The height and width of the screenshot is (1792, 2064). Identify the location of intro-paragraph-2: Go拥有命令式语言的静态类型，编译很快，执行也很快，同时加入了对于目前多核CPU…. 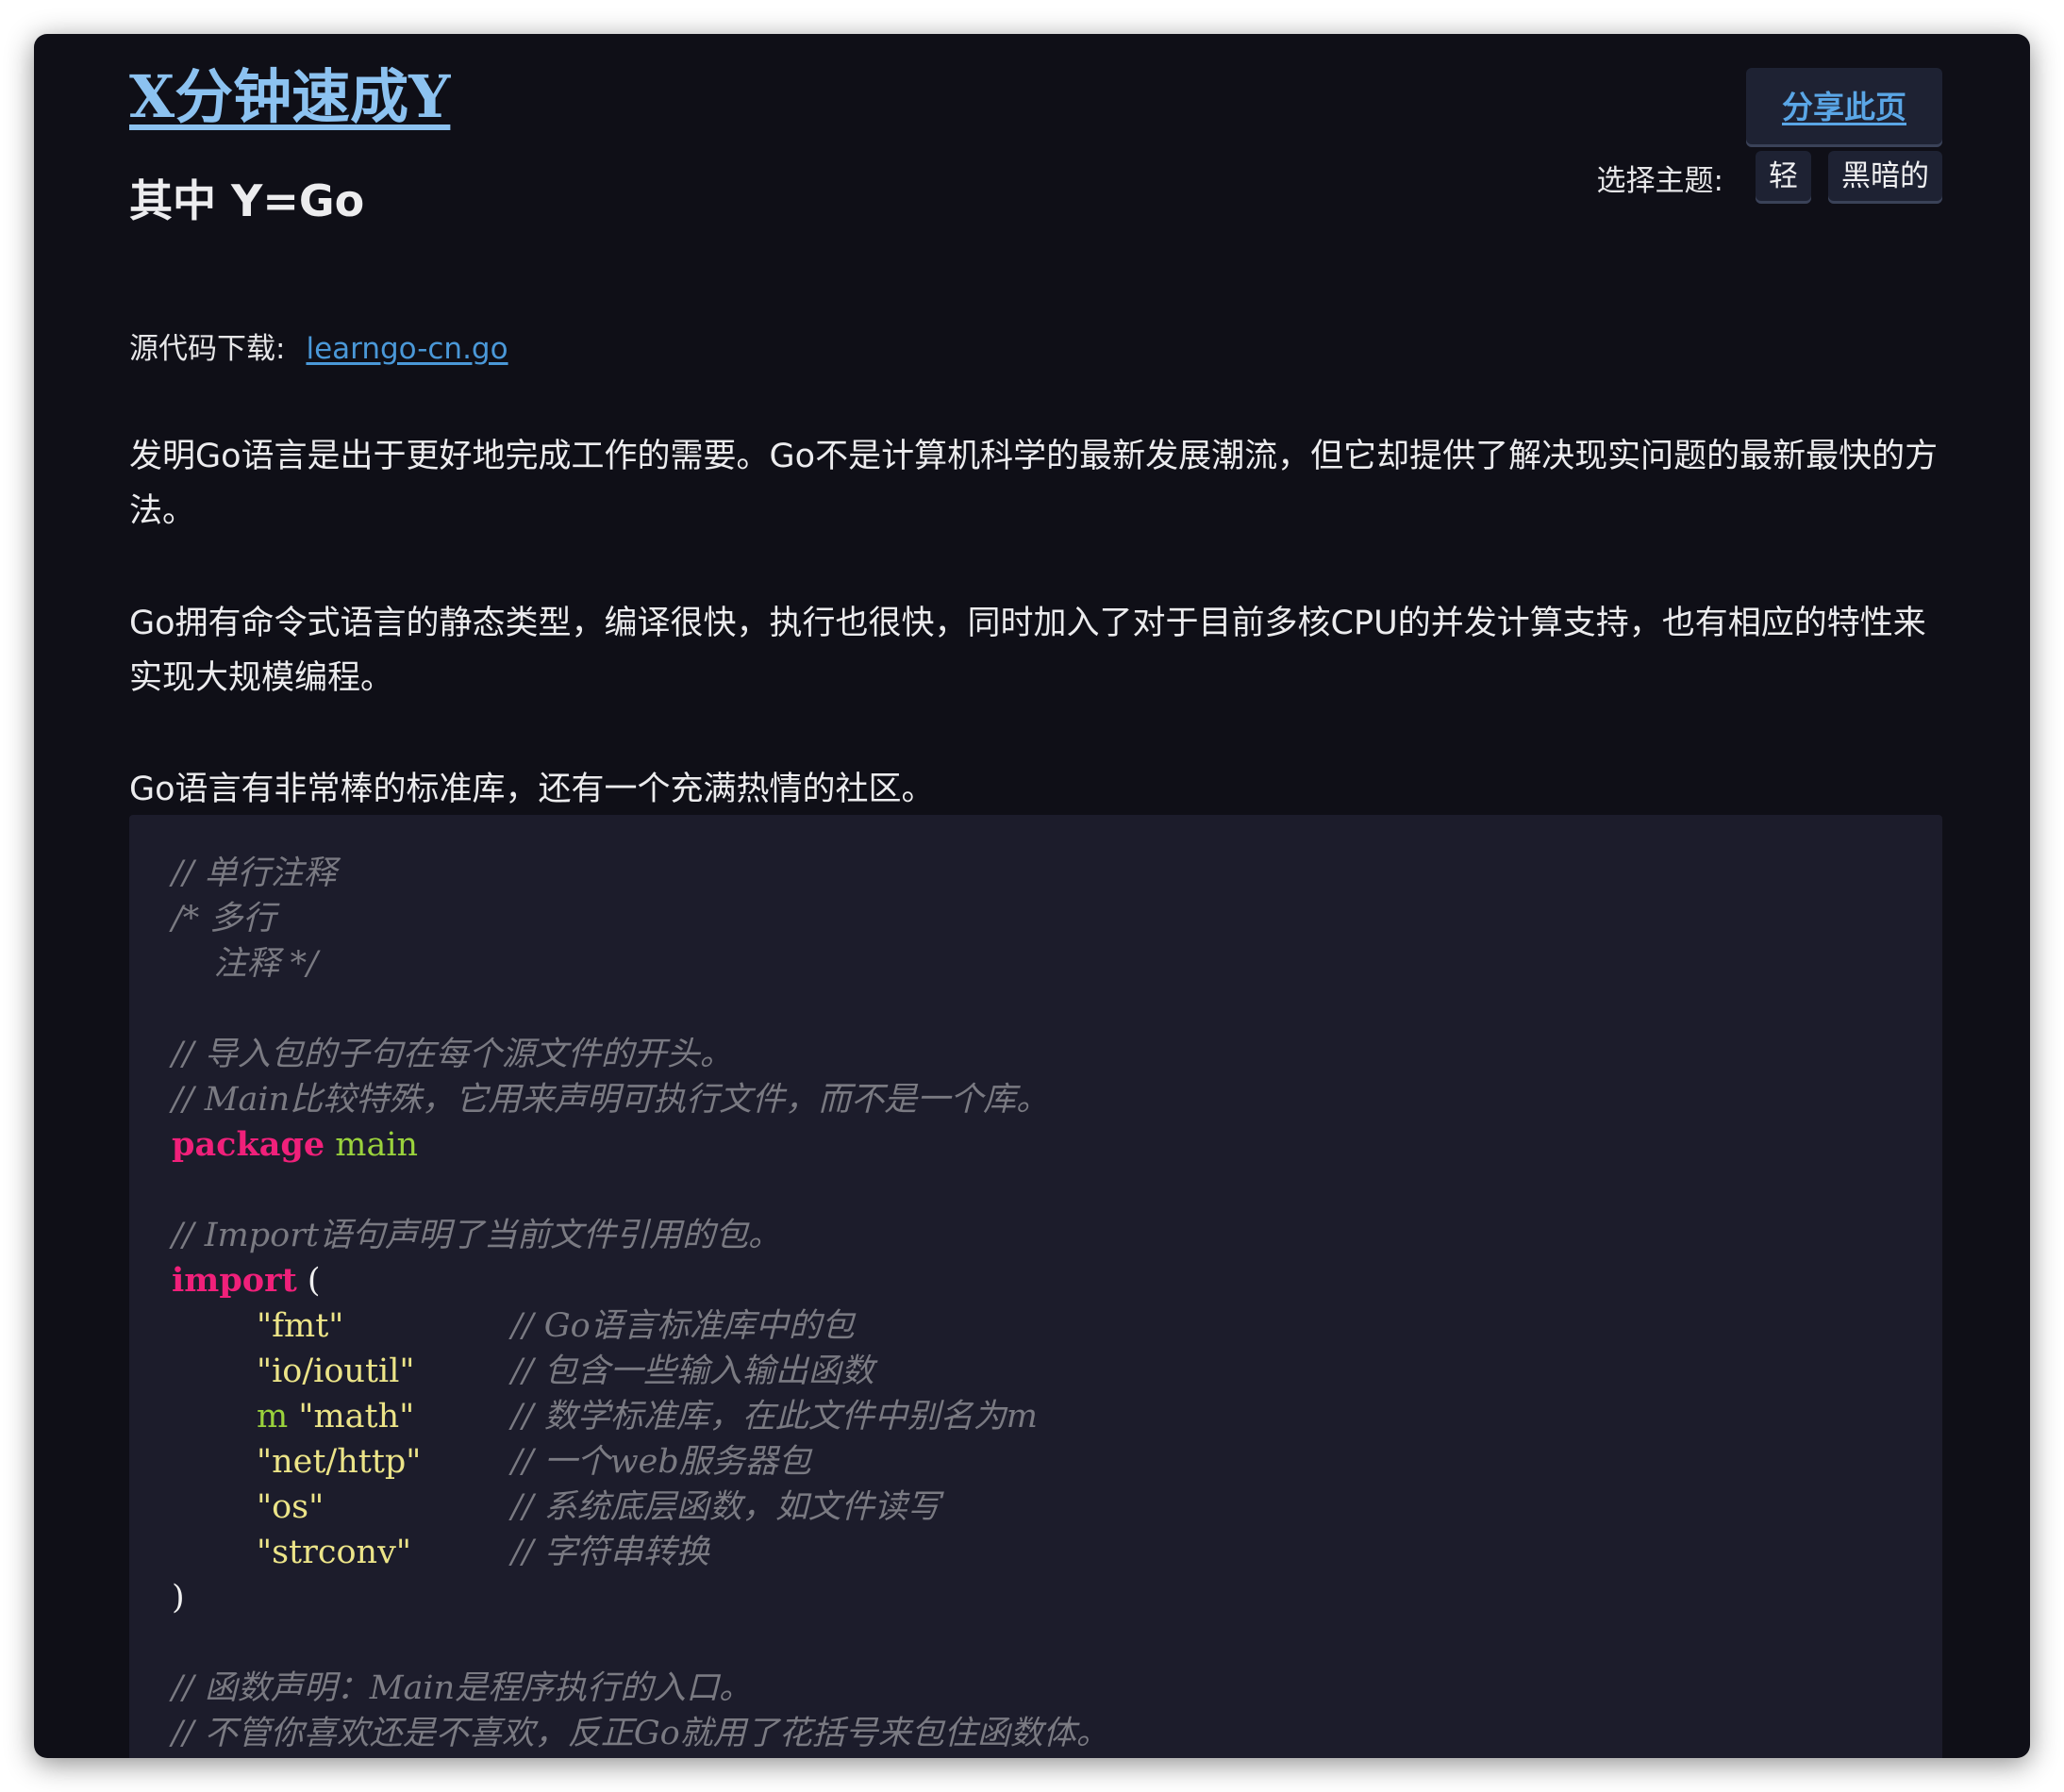
(1028, 651).